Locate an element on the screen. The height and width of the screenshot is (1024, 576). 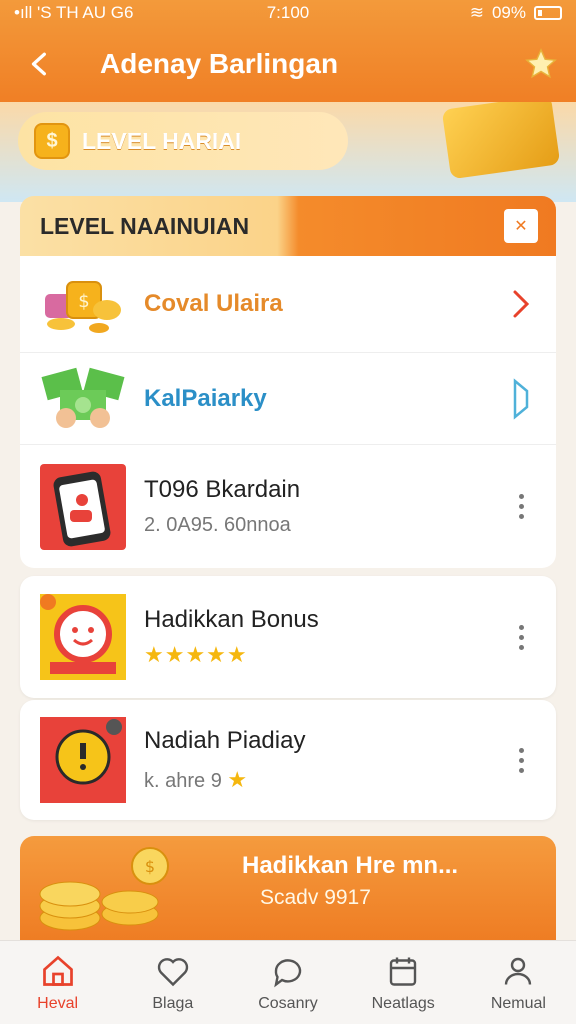
smiley-badge-icon is located at coordinates (83, 637).